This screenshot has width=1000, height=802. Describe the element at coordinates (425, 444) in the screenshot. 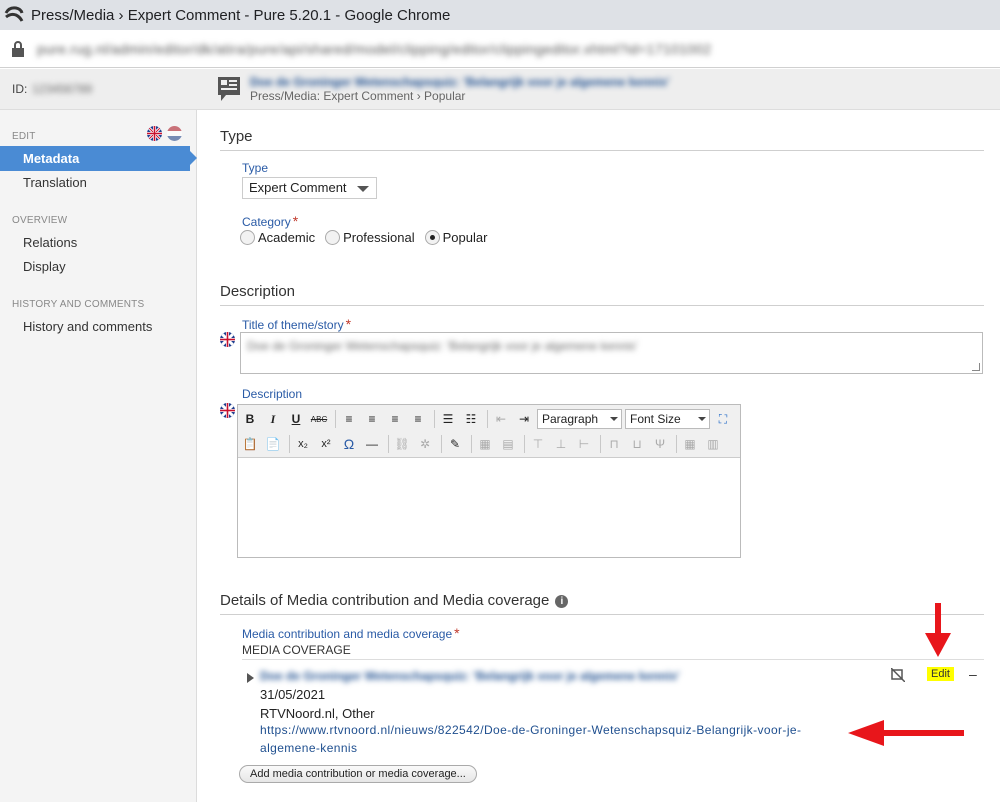

I see `unlink-icon: ✲` at that location.